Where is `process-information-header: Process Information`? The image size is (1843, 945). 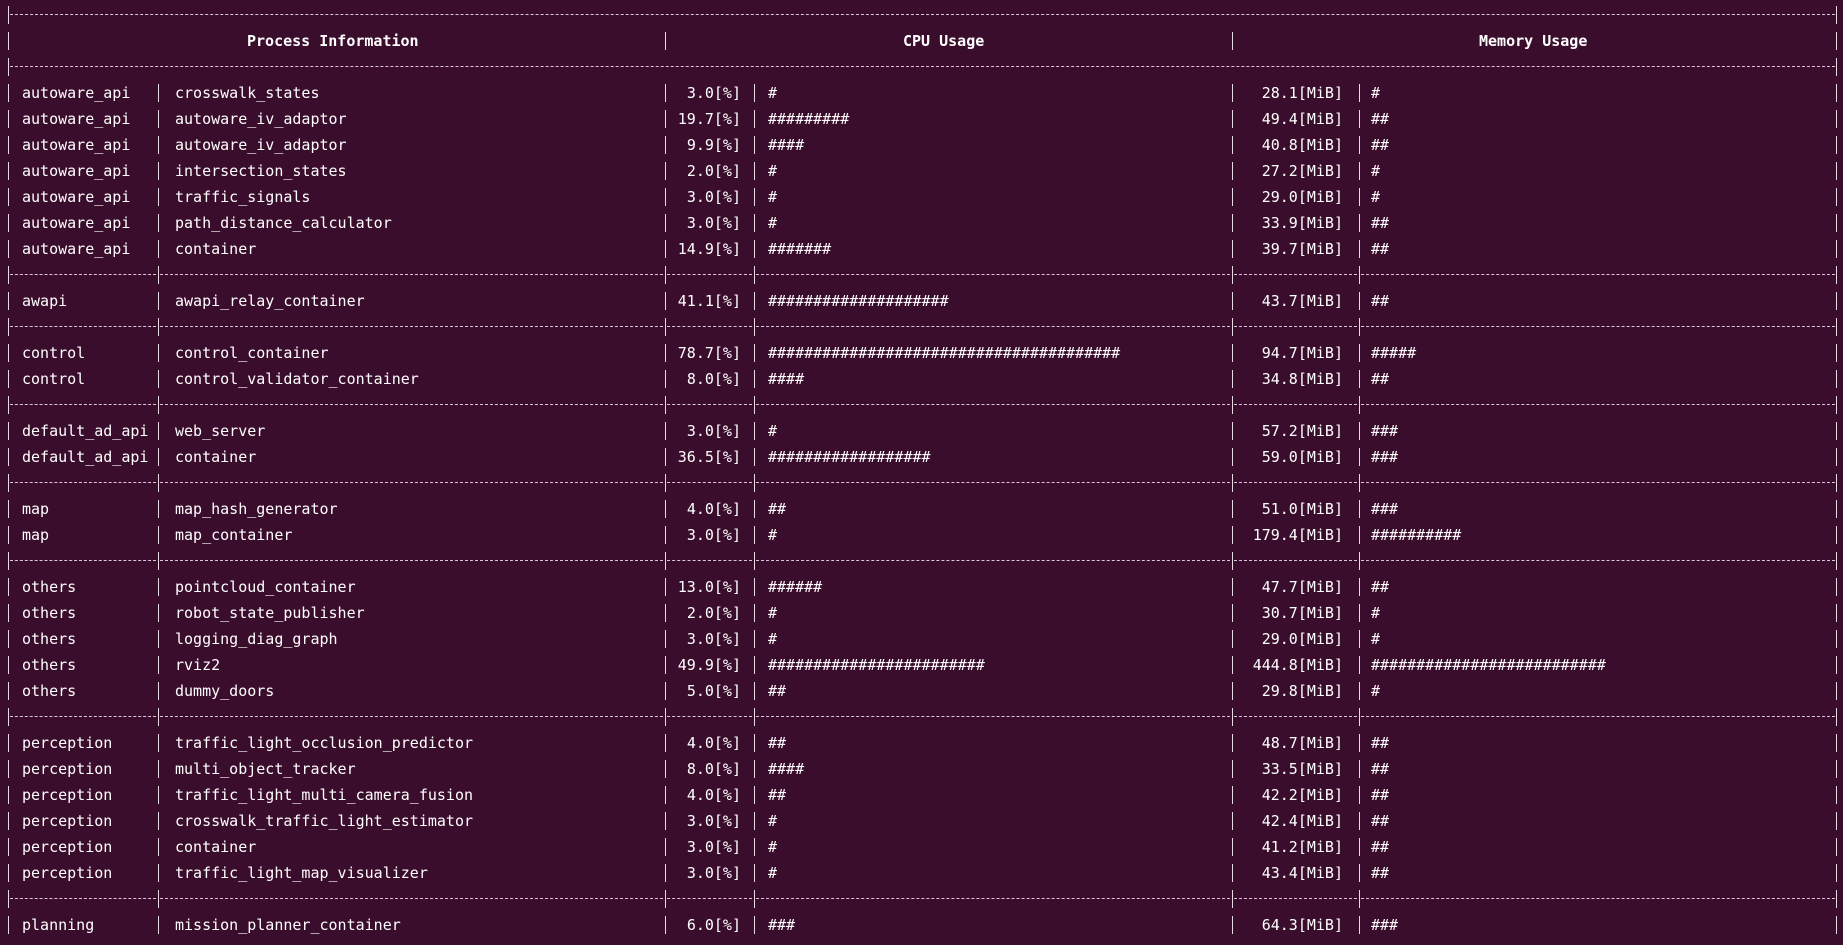
process-information-header: Process Information is located at coordinates (333, 41).